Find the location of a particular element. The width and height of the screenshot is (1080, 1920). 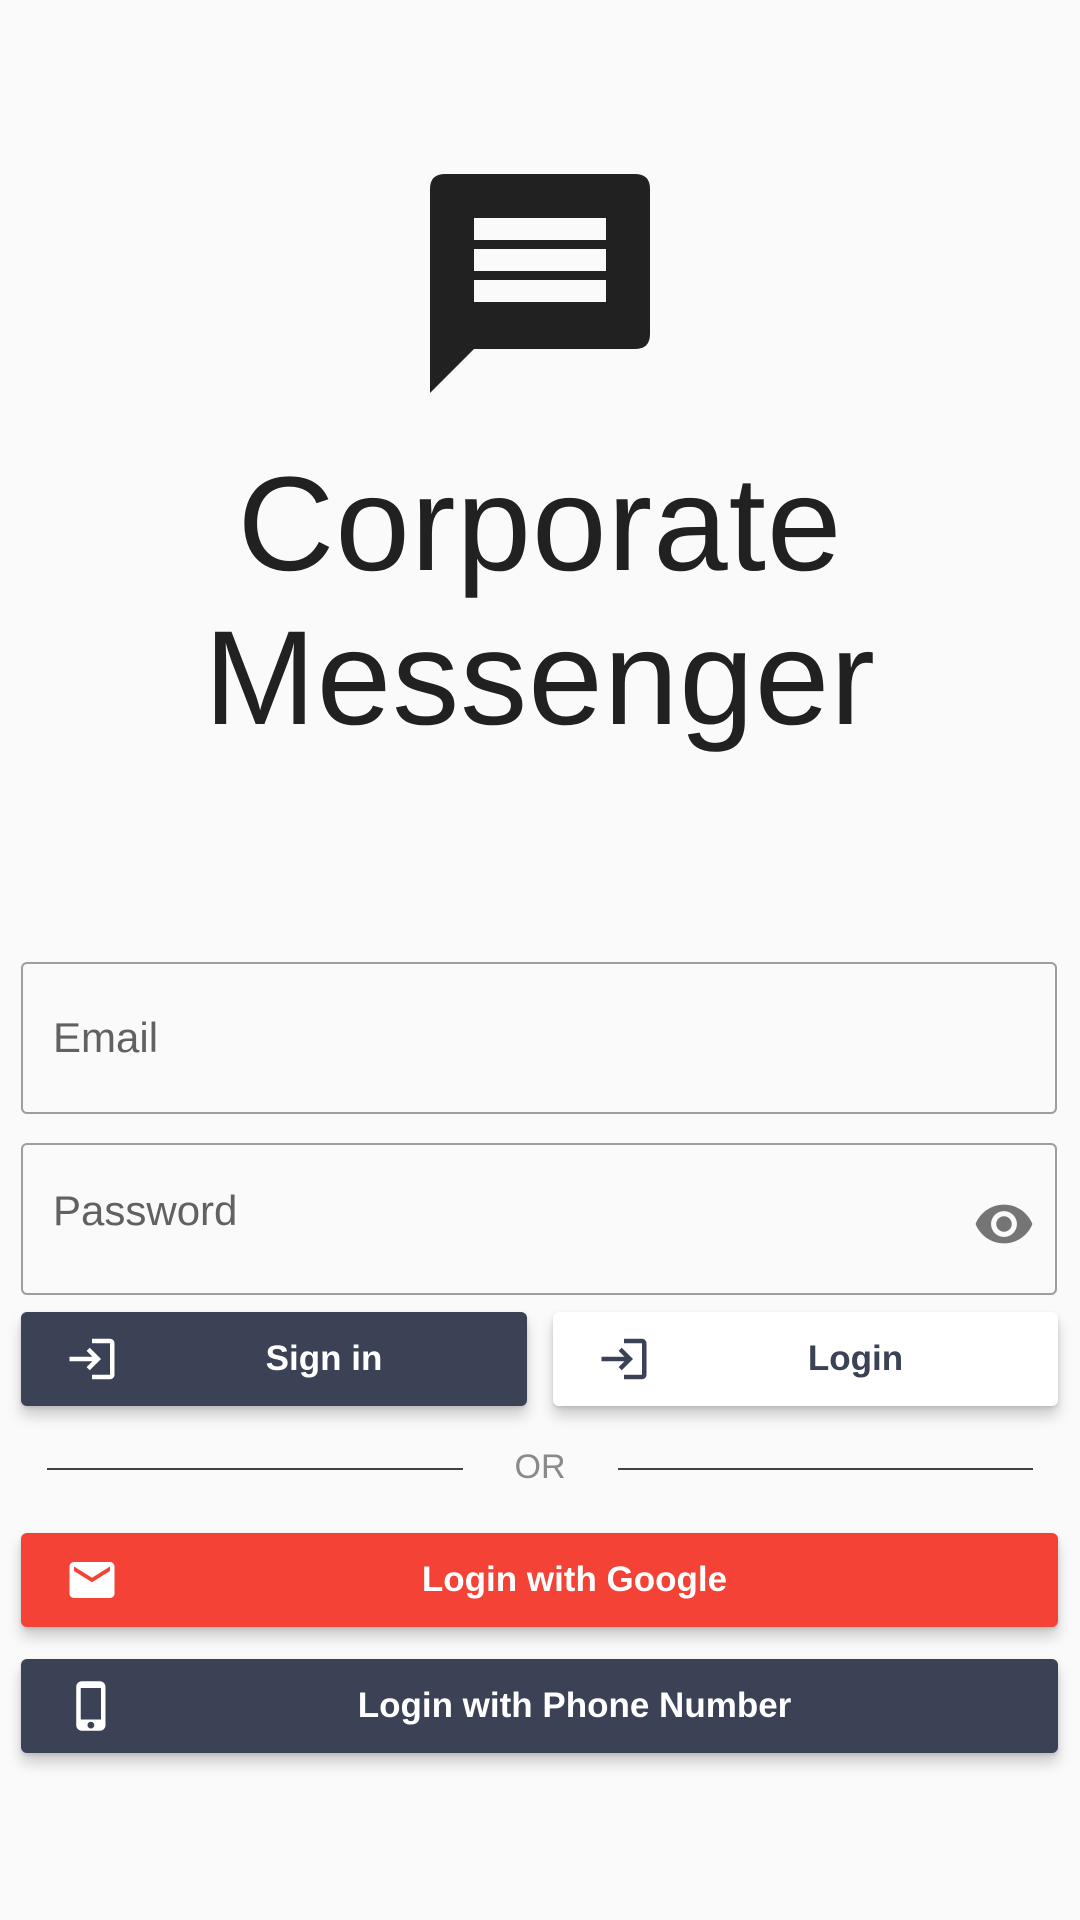

login-with-google-button: Login with Google is located at coordinates (539, 1580).